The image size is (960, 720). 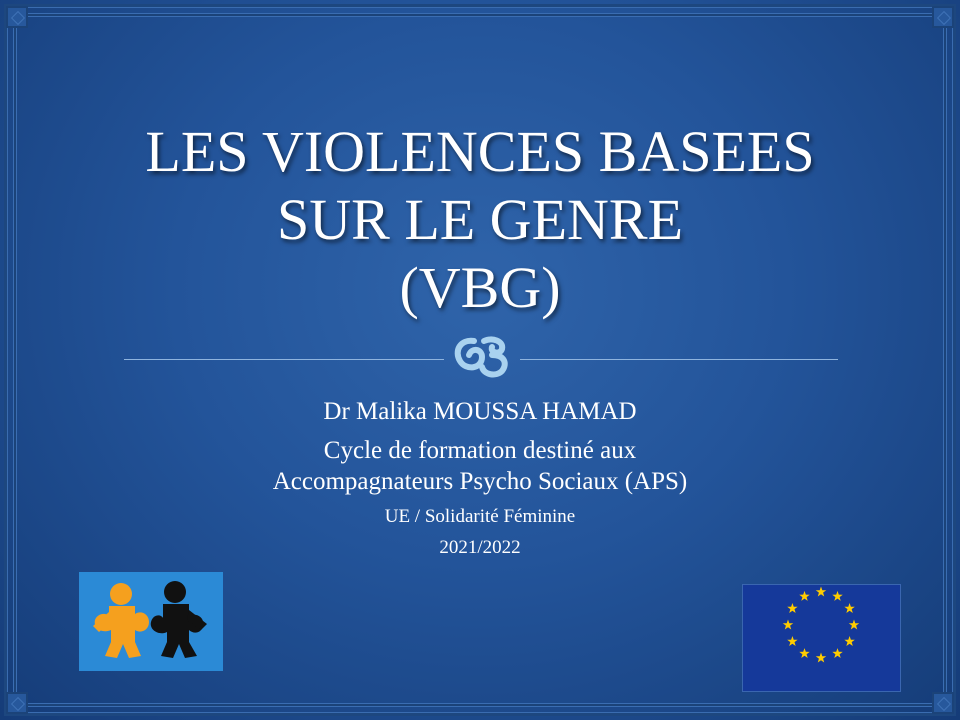 I want to click on puzzle-people-logo, so click(x=151, y=621).